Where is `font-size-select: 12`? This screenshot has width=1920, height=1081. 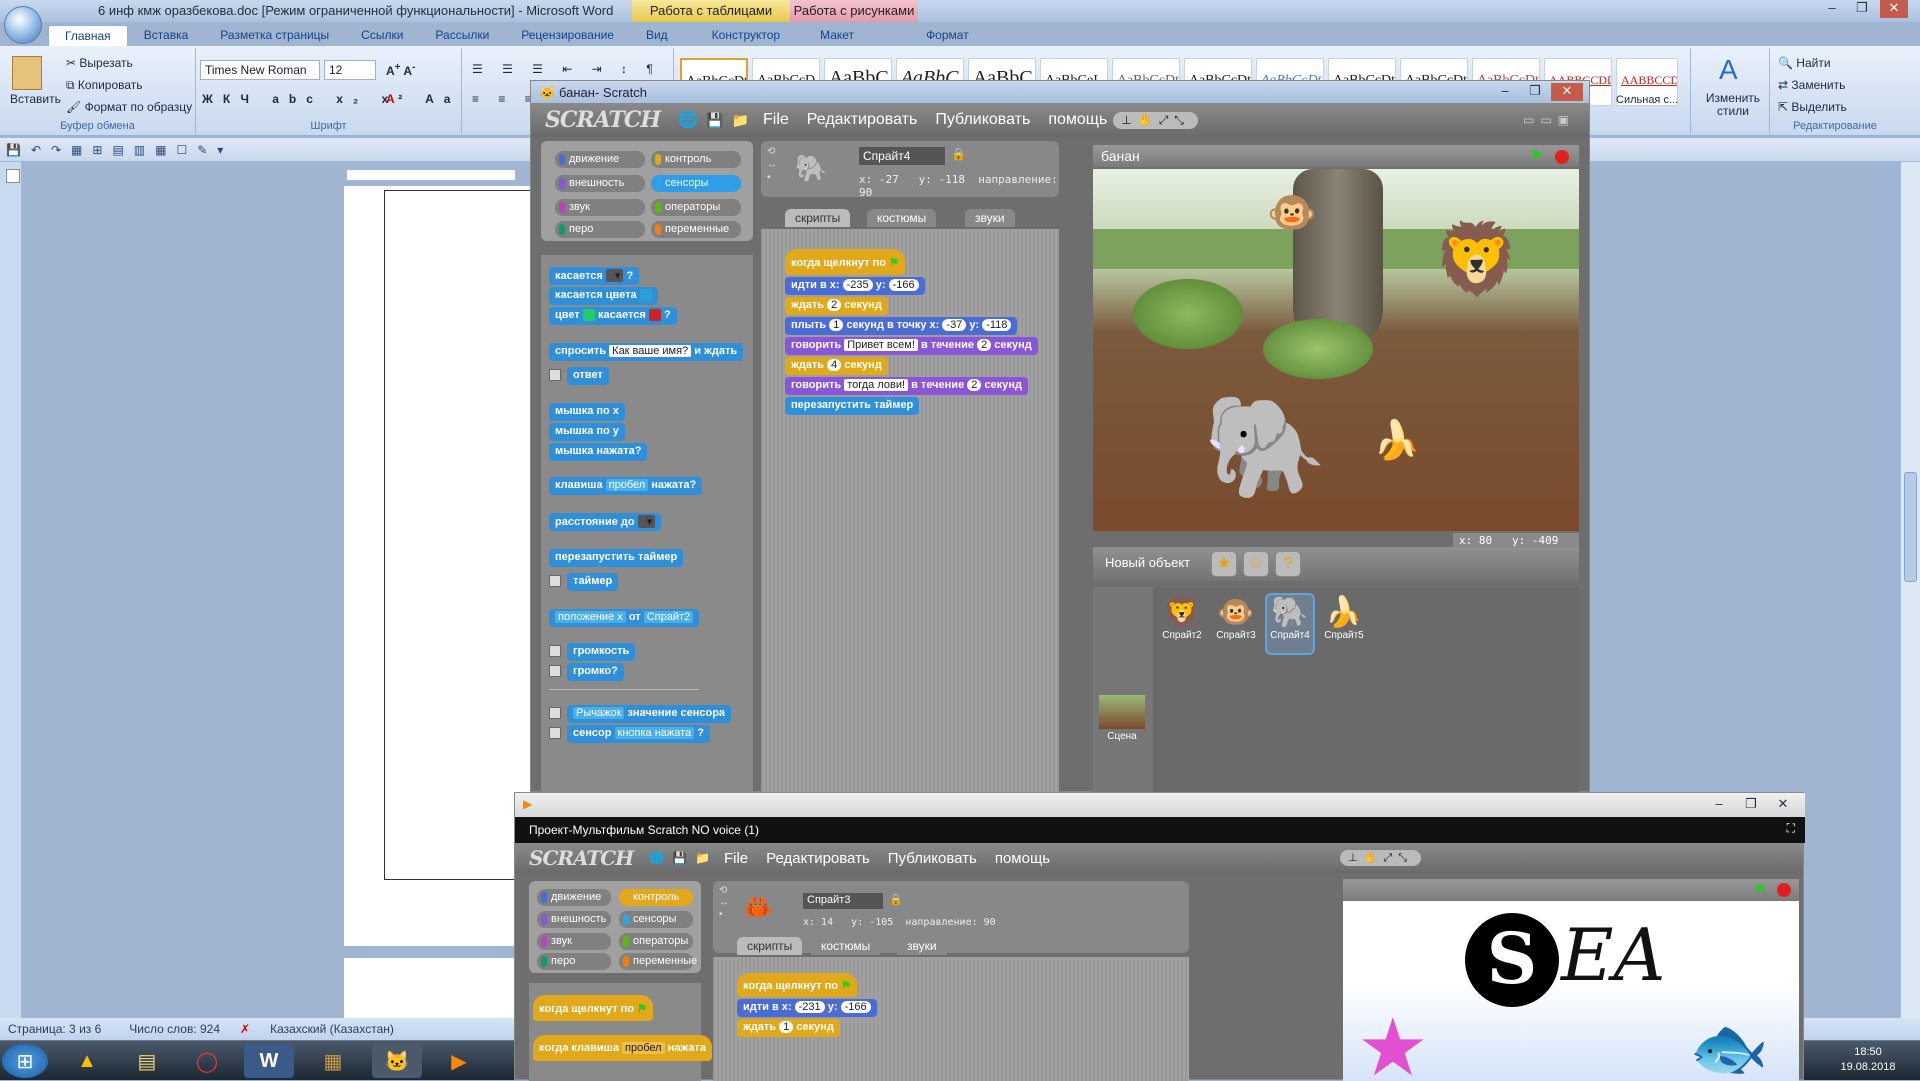 font-size-select: 12 is located at coordinates (350, 70).